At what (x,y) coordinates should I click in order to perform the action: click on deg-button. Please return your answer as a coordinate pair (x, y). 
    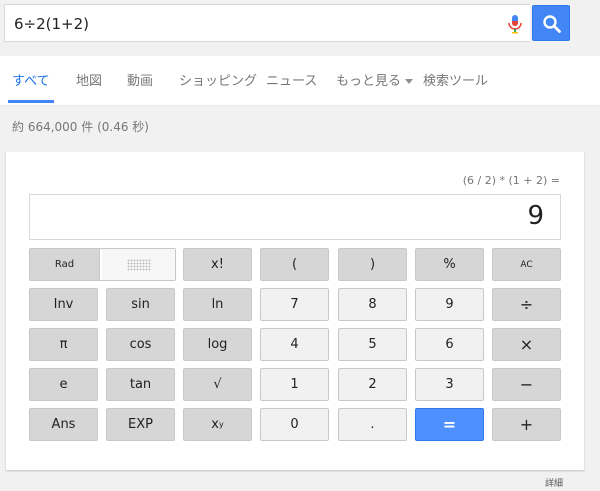
    Looking at the image, I should click on (138, 264).